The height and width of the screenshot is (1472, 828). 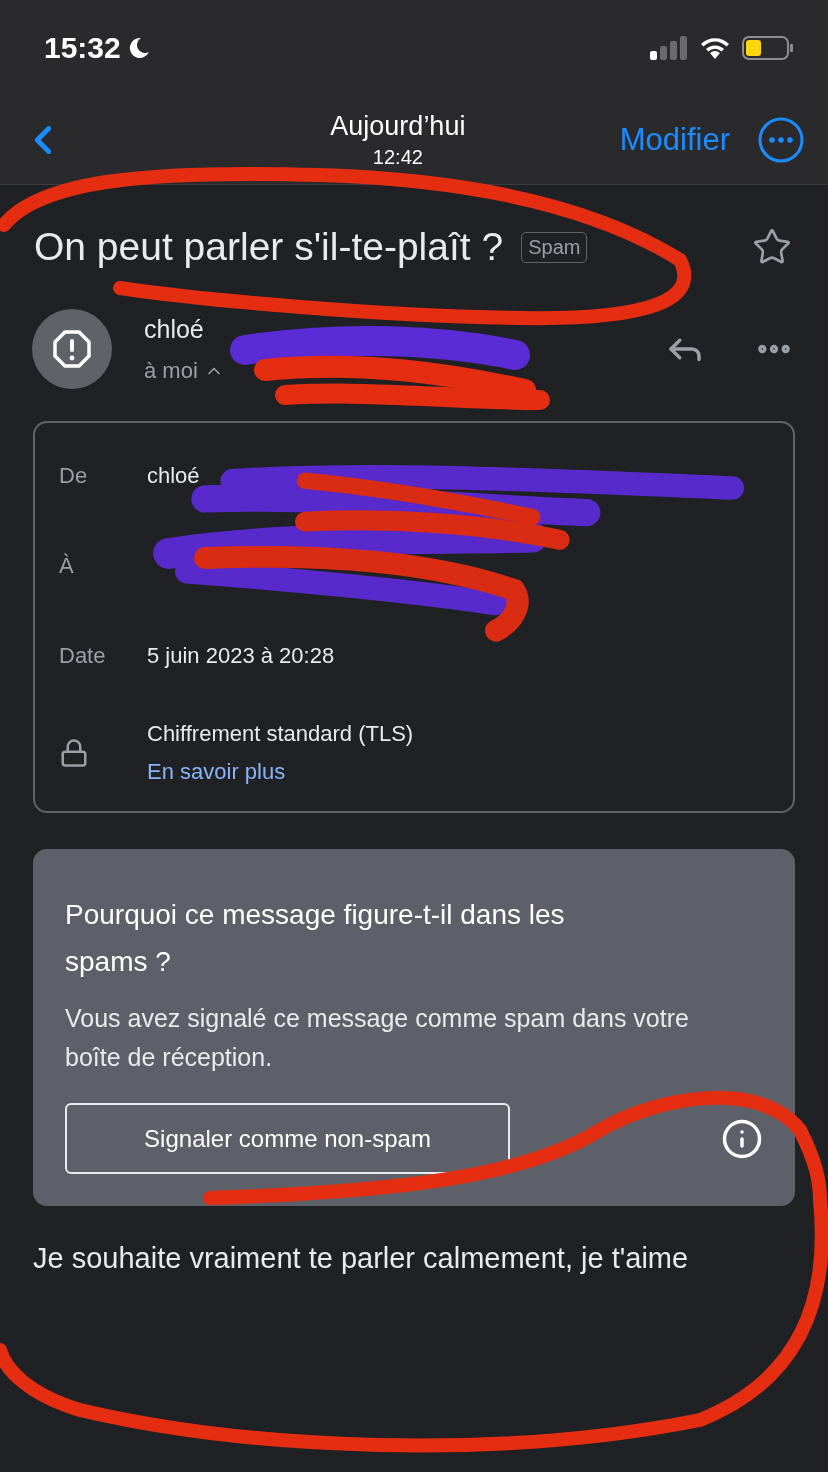 What do you see at coordinates (269, 247) in the screenshot?
I see `subject-title: On peut parler s'il-te-plaît ?` at bounding box center [269, 247].